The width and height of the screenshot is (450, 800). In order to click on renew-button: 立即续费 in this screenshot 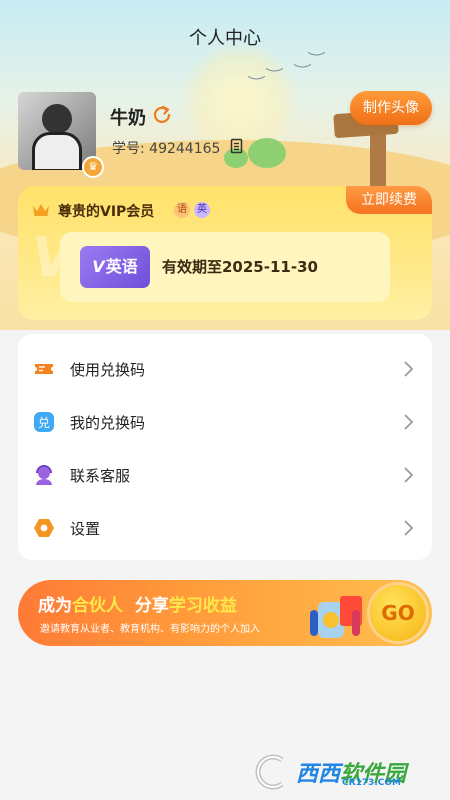, I will do `click(389, 200)`.